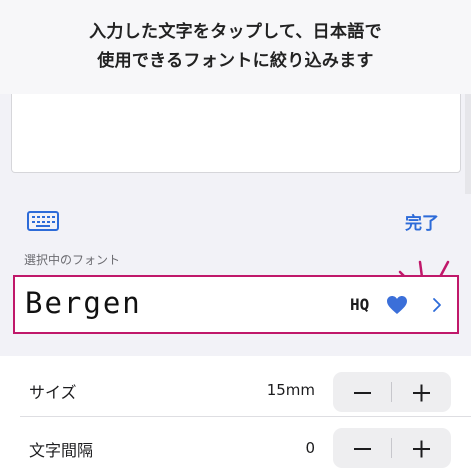 The image size is (471, 475). Describe the element at coordinates (235, 61) in the screenshot. I see `instruction-line-2: 使用できるフォントに絞り込みます` at that location.